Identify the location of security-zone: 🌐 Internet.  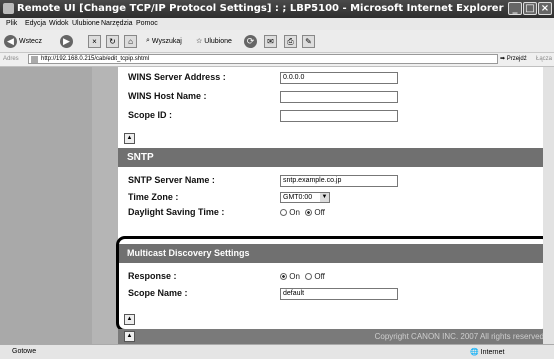
(487, 352).